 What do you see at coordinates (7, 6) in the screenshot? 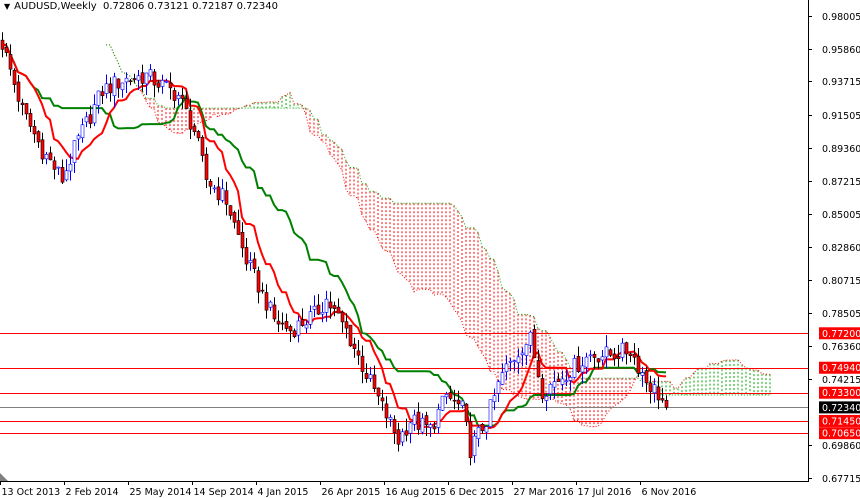
I see `collapse-triangle-icon: ▼` at bounding box center [7, 6].